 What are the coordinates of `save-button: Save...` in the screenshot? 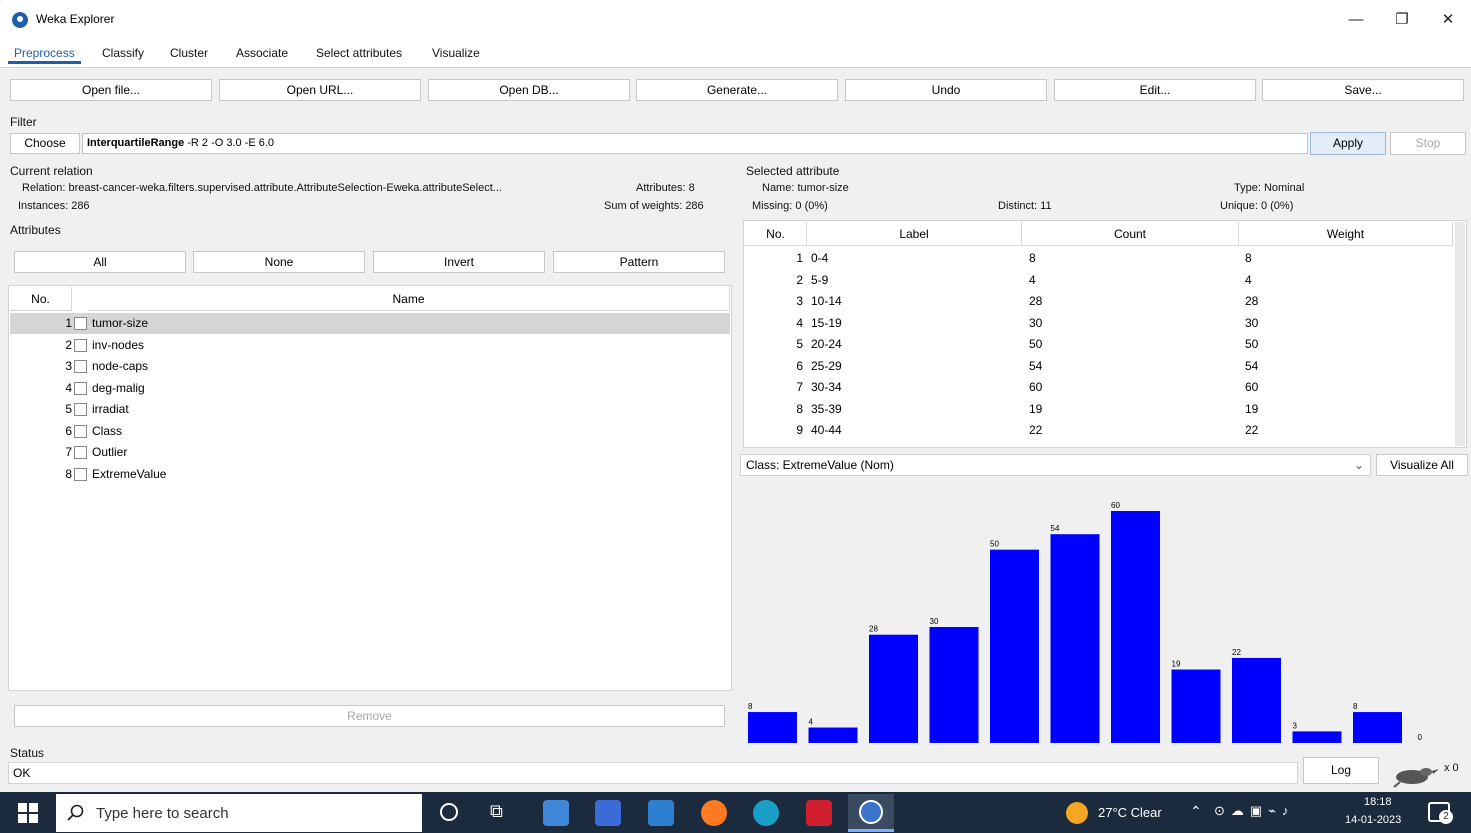 It's located at (1363, 90).